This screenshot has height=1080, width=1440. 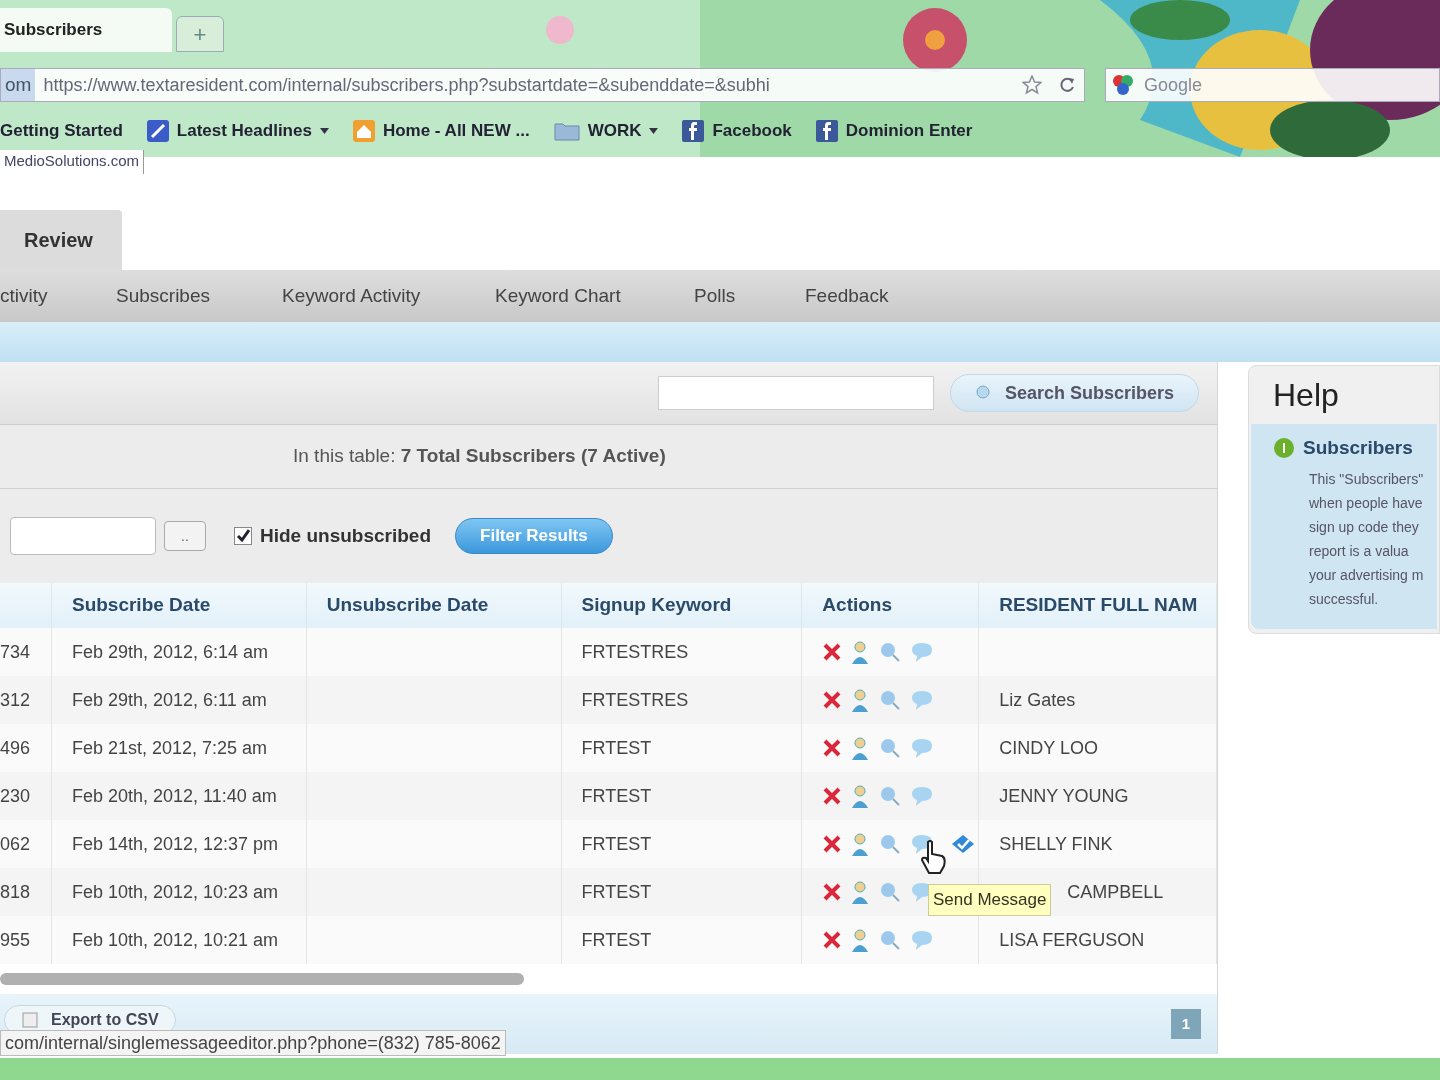 What do you see at coordinates (61, 240) in the screenshot?
I see `section-tab: Review` at bounding box center [61, 240].